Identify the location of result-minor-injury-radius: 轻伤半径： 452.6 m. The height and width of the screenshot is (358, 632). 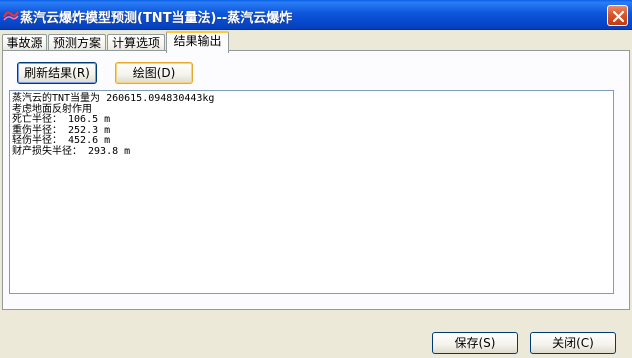
(61, 140).